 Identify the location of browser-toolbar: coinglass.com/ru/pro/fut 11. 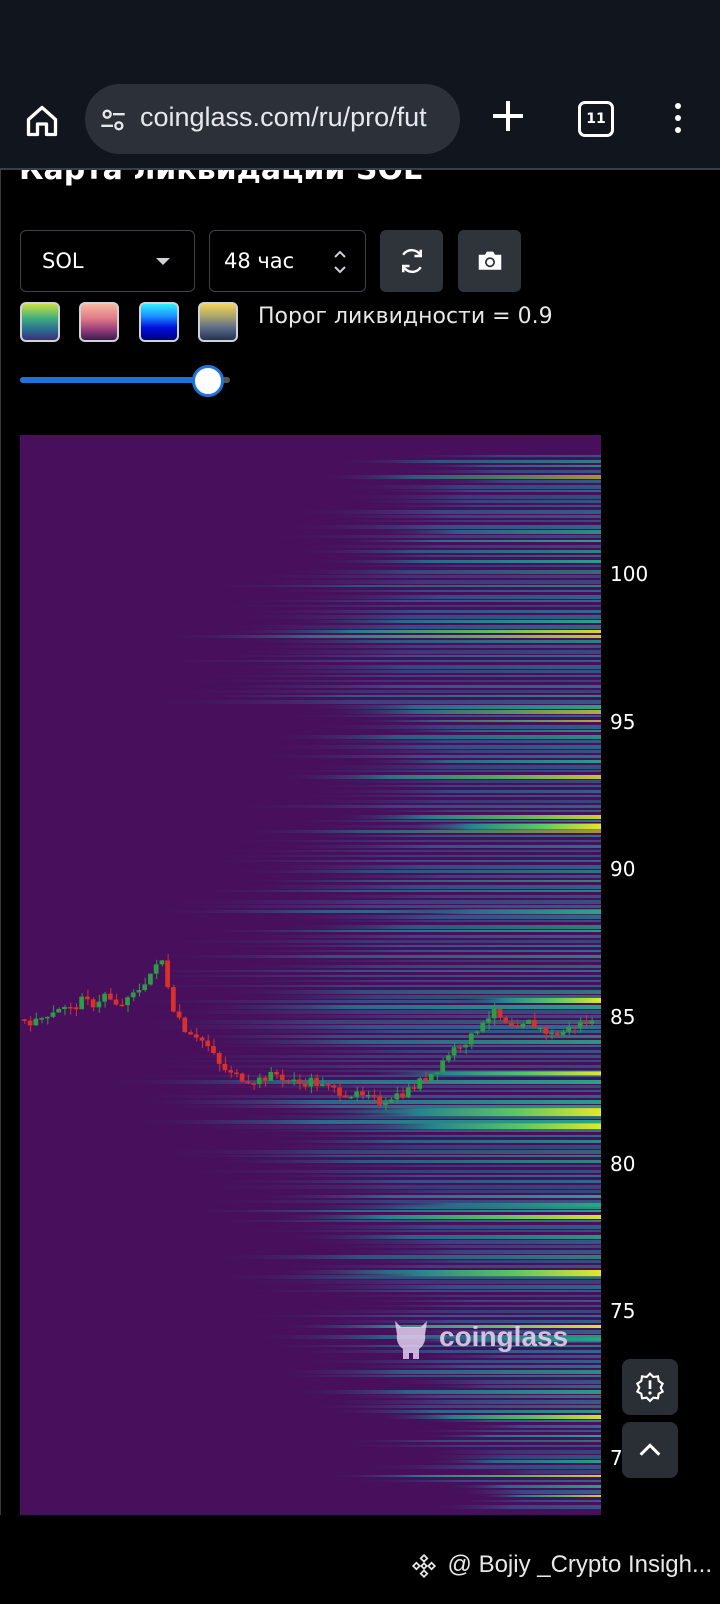
(360, 125).